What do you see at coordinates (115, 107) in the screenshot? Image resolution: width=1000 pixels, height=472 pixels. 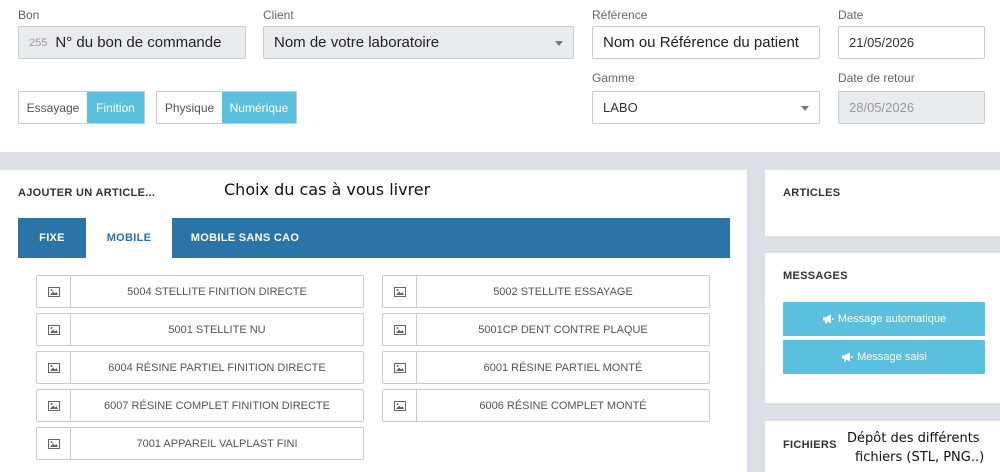 I see `toggle-finition: Finition` at bounding box center [115, 107].